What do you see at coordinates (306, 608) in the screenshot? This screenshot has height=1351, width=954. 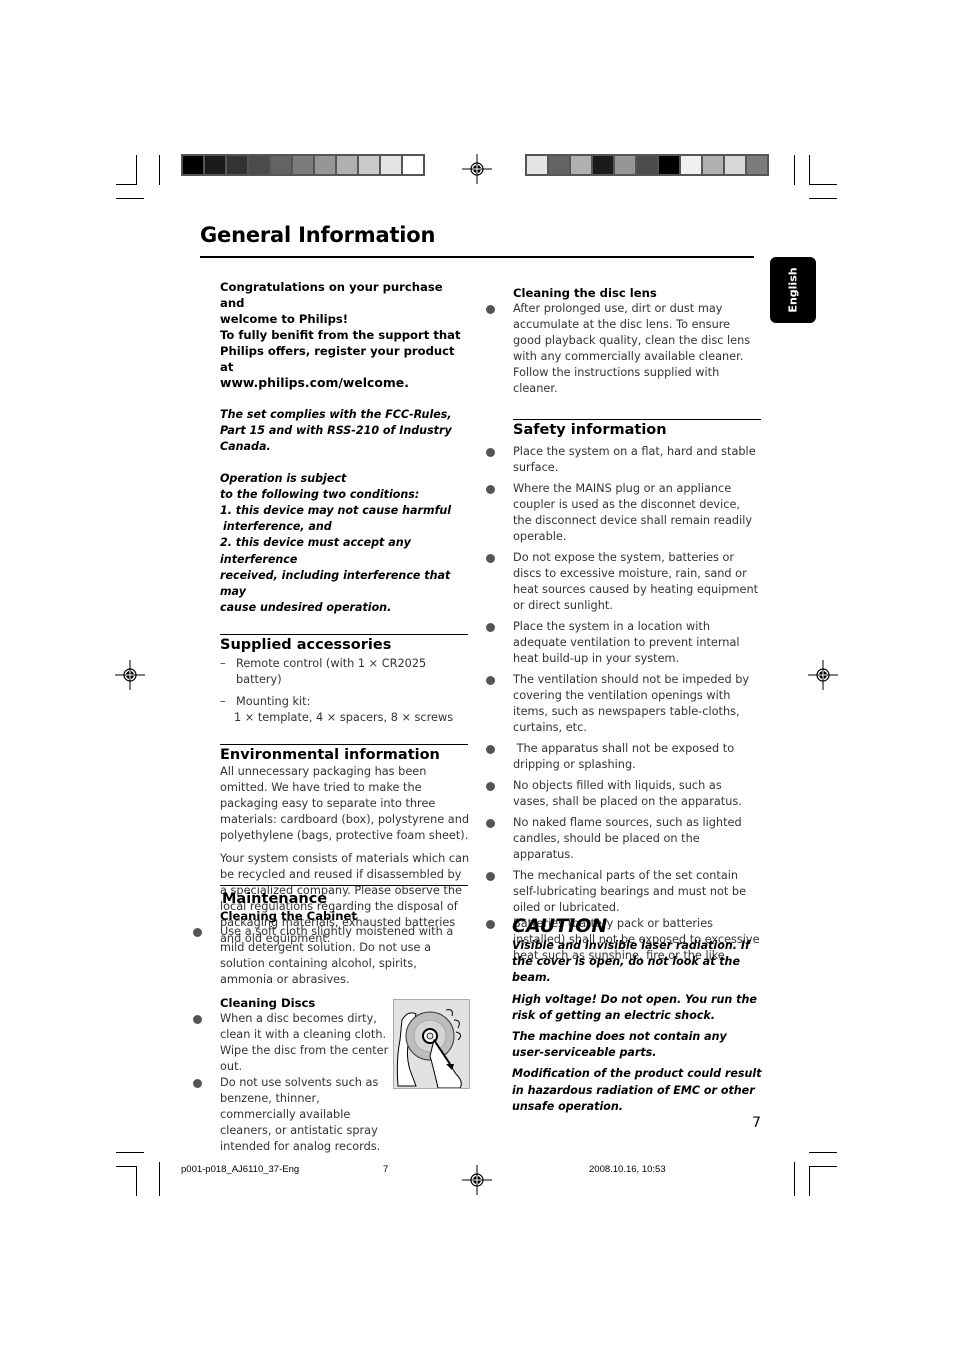 I see `operation-line: cause undesired operation.` at bounding box center [306, 608].